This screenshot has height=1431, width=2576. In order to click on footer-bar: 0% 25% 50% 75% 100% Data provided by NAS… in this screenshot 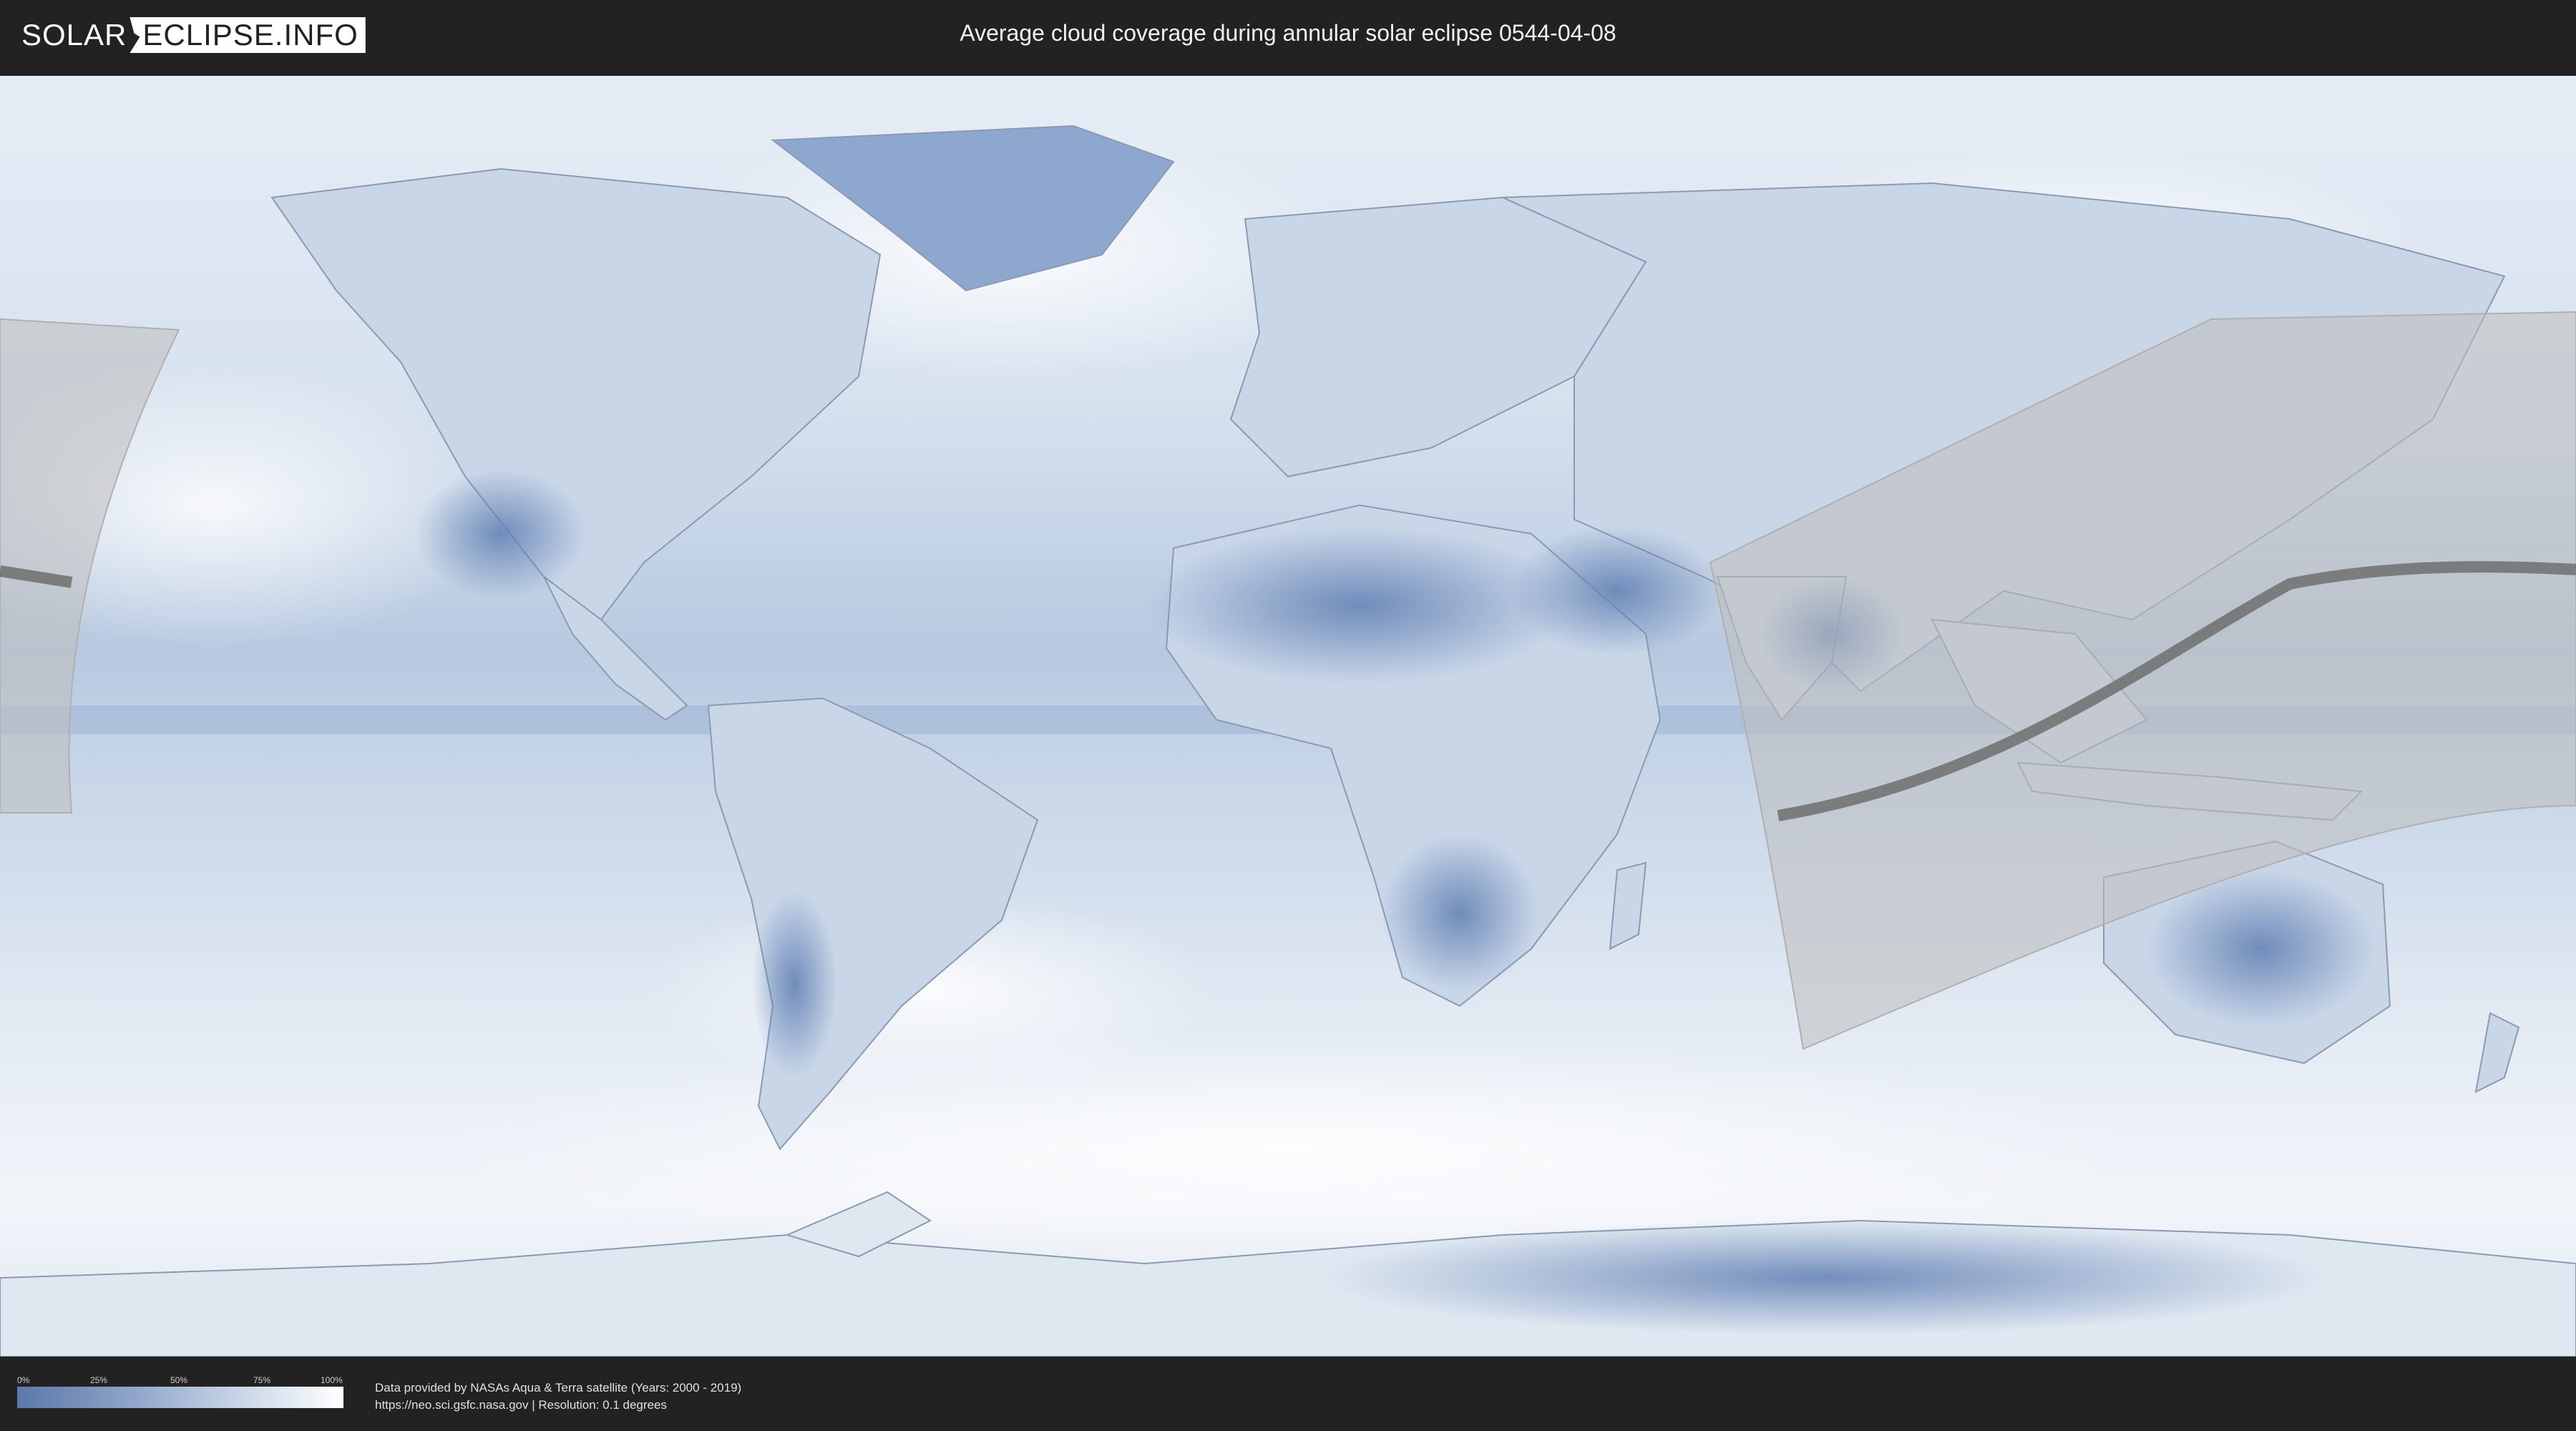, I will do `click(1288, 1394)`.